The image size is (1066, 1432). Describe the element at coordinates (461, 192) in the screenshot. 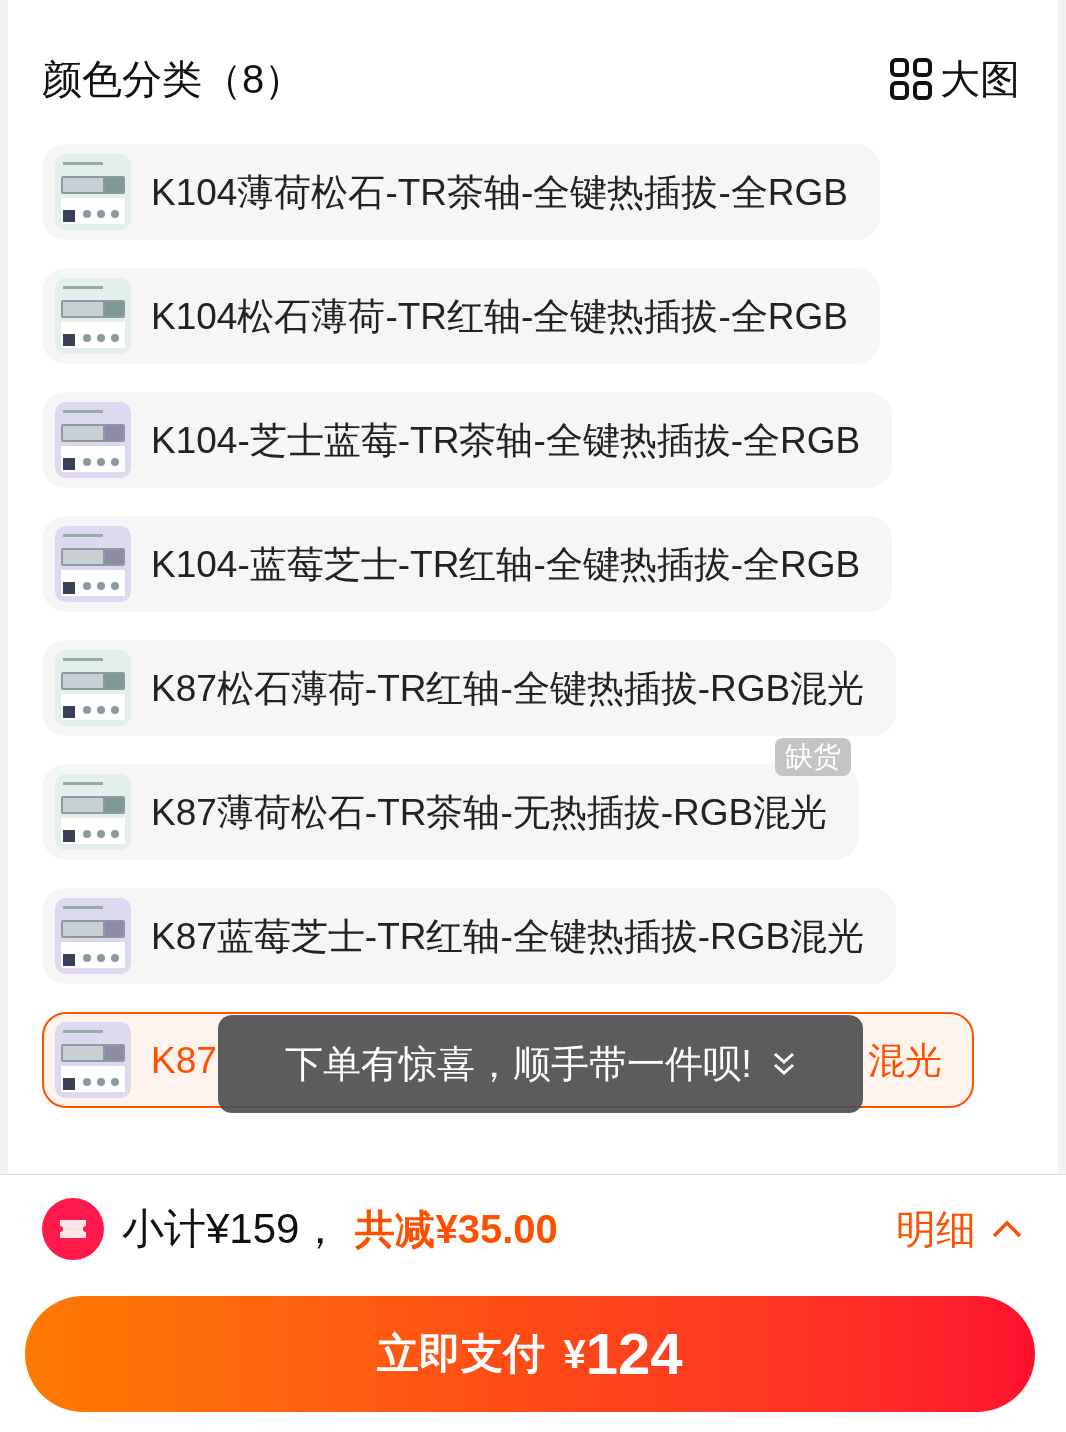

I see `option-chip: K104薄荷松石-TR茶轴-全键热插拔-全RGB` at that location.